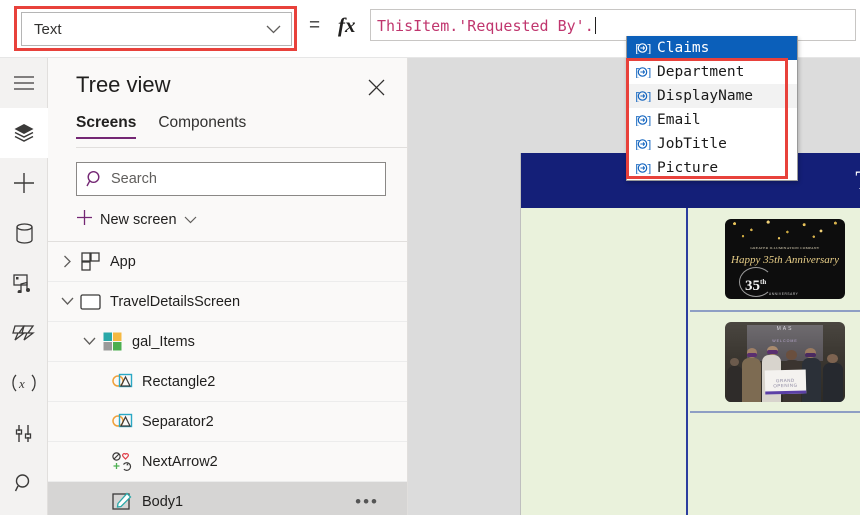  I want to click on tree-item-body1: Body1 •••, so click(227, 498).